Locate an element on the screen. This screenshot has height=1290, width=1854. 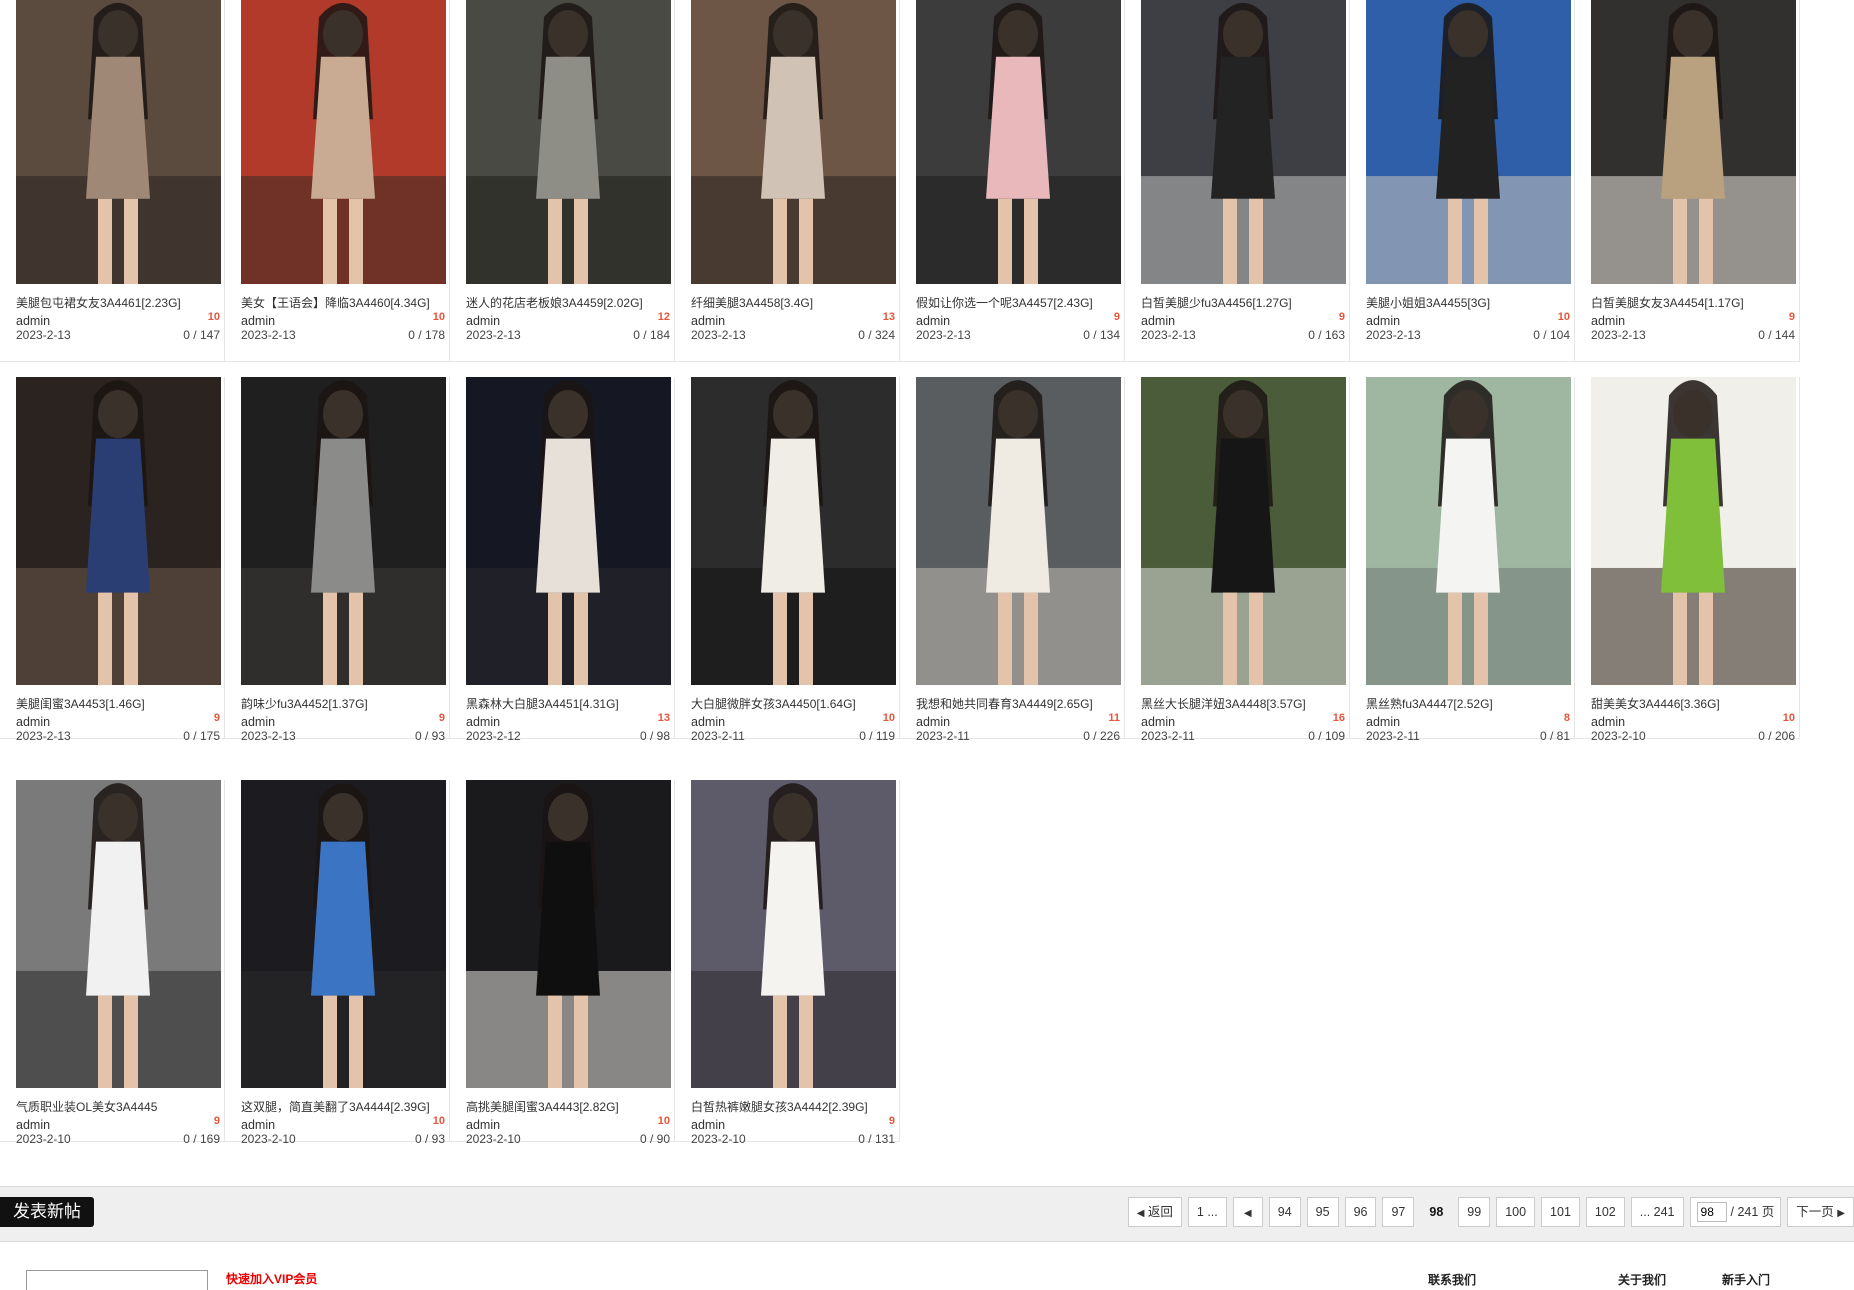
page-link: 94 is located at coordinates (1284, 1212).